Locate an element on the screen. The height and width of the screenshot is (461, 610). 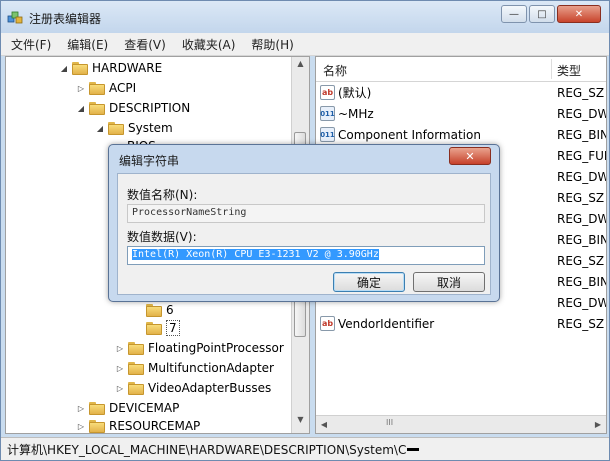
column-header-name: 名称 is located at coordinates (335, 70).